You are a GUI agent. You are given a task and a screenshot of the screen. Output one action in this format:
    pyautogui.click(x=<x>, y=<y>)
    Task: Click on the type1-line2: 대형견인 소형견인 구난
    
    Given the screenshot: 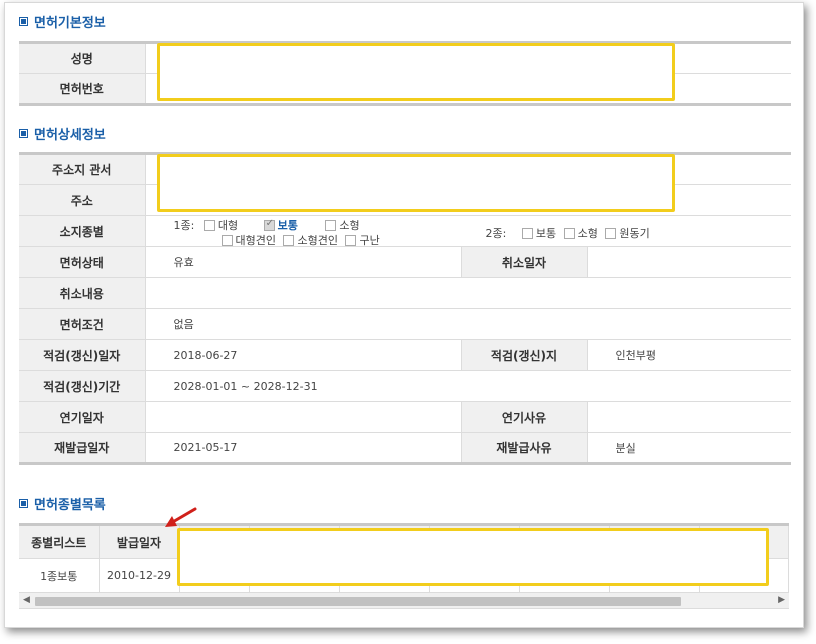 What is the action you would take?
    pyautogui.click(x=302, y=240)
    